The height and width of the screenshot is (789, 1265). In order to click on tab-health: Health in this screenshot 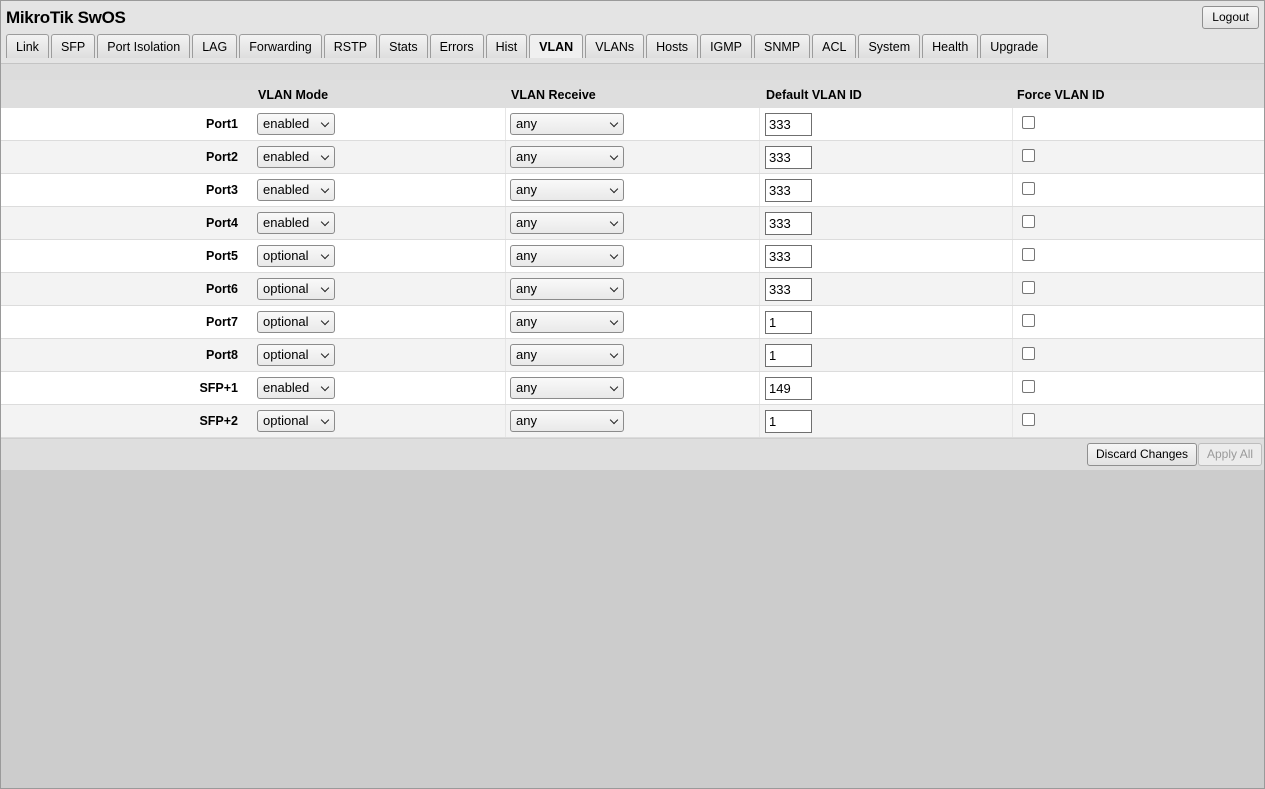, I will do `click(950, 46)`.